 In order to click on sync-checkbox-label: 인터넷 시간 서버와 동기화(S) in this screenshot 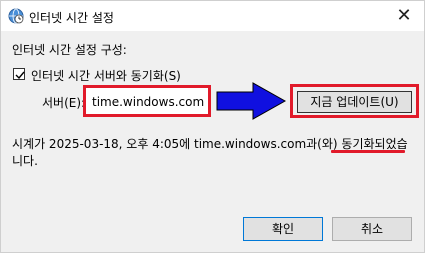, I will do `click(106, 75)`.